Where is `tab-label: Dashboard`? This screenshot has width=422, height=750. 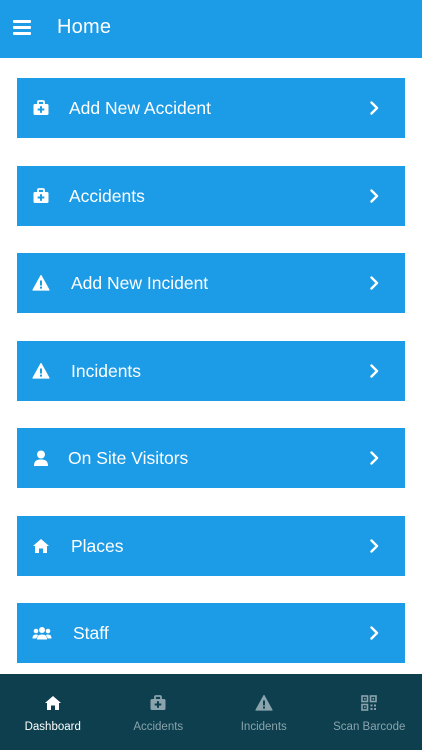
tab-label: Dashboard is located at coordinates (52, 727).